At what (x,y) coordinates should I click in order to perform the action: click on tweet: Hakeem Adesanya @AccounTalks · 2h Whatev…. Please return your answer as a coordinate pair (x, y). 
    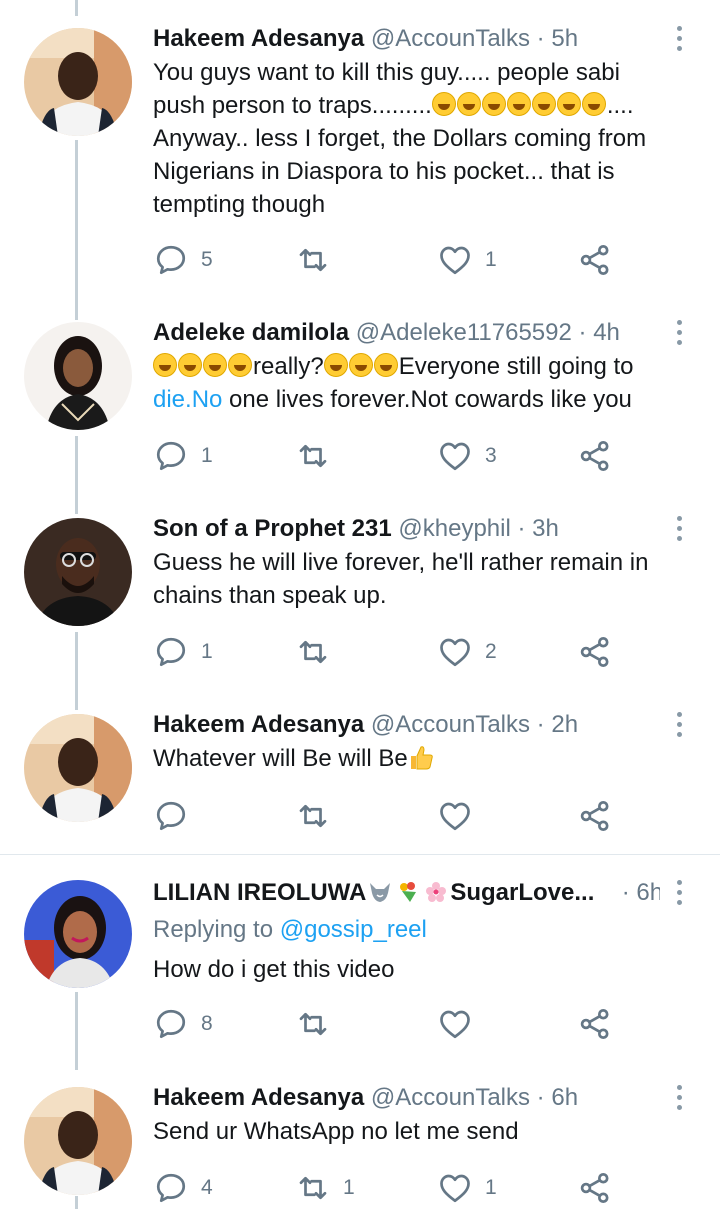
    Looking at the image, I should click on (360, 778).